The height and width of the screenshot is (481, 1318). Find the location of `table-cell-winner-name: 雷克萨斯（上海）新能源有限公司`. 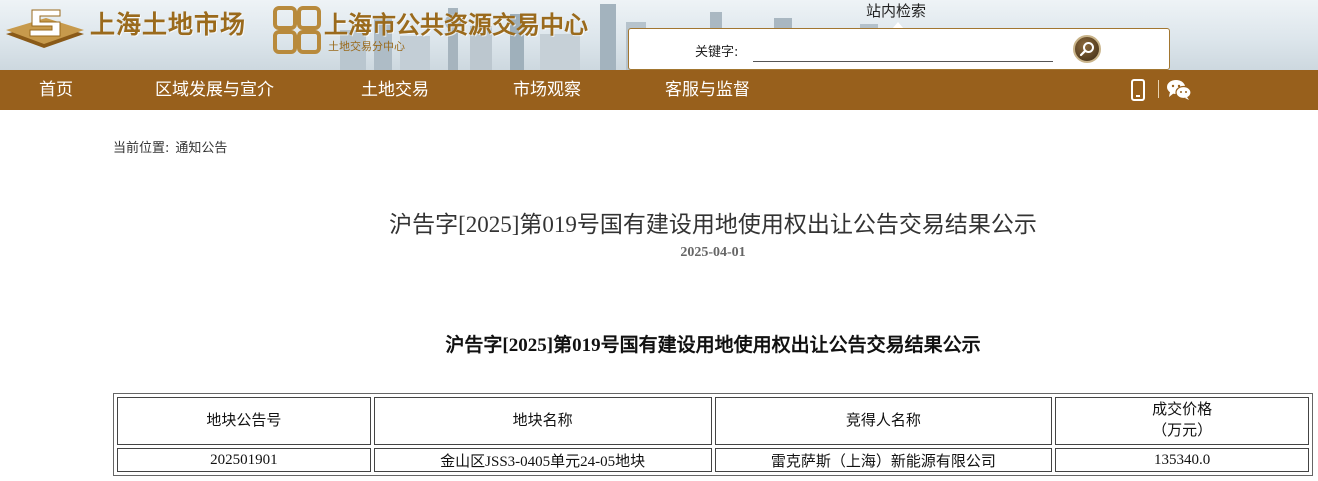

table-cell-winner-name: 雷克萨斯（上海）新能源有限公司 is located at coordinates (883, 460).